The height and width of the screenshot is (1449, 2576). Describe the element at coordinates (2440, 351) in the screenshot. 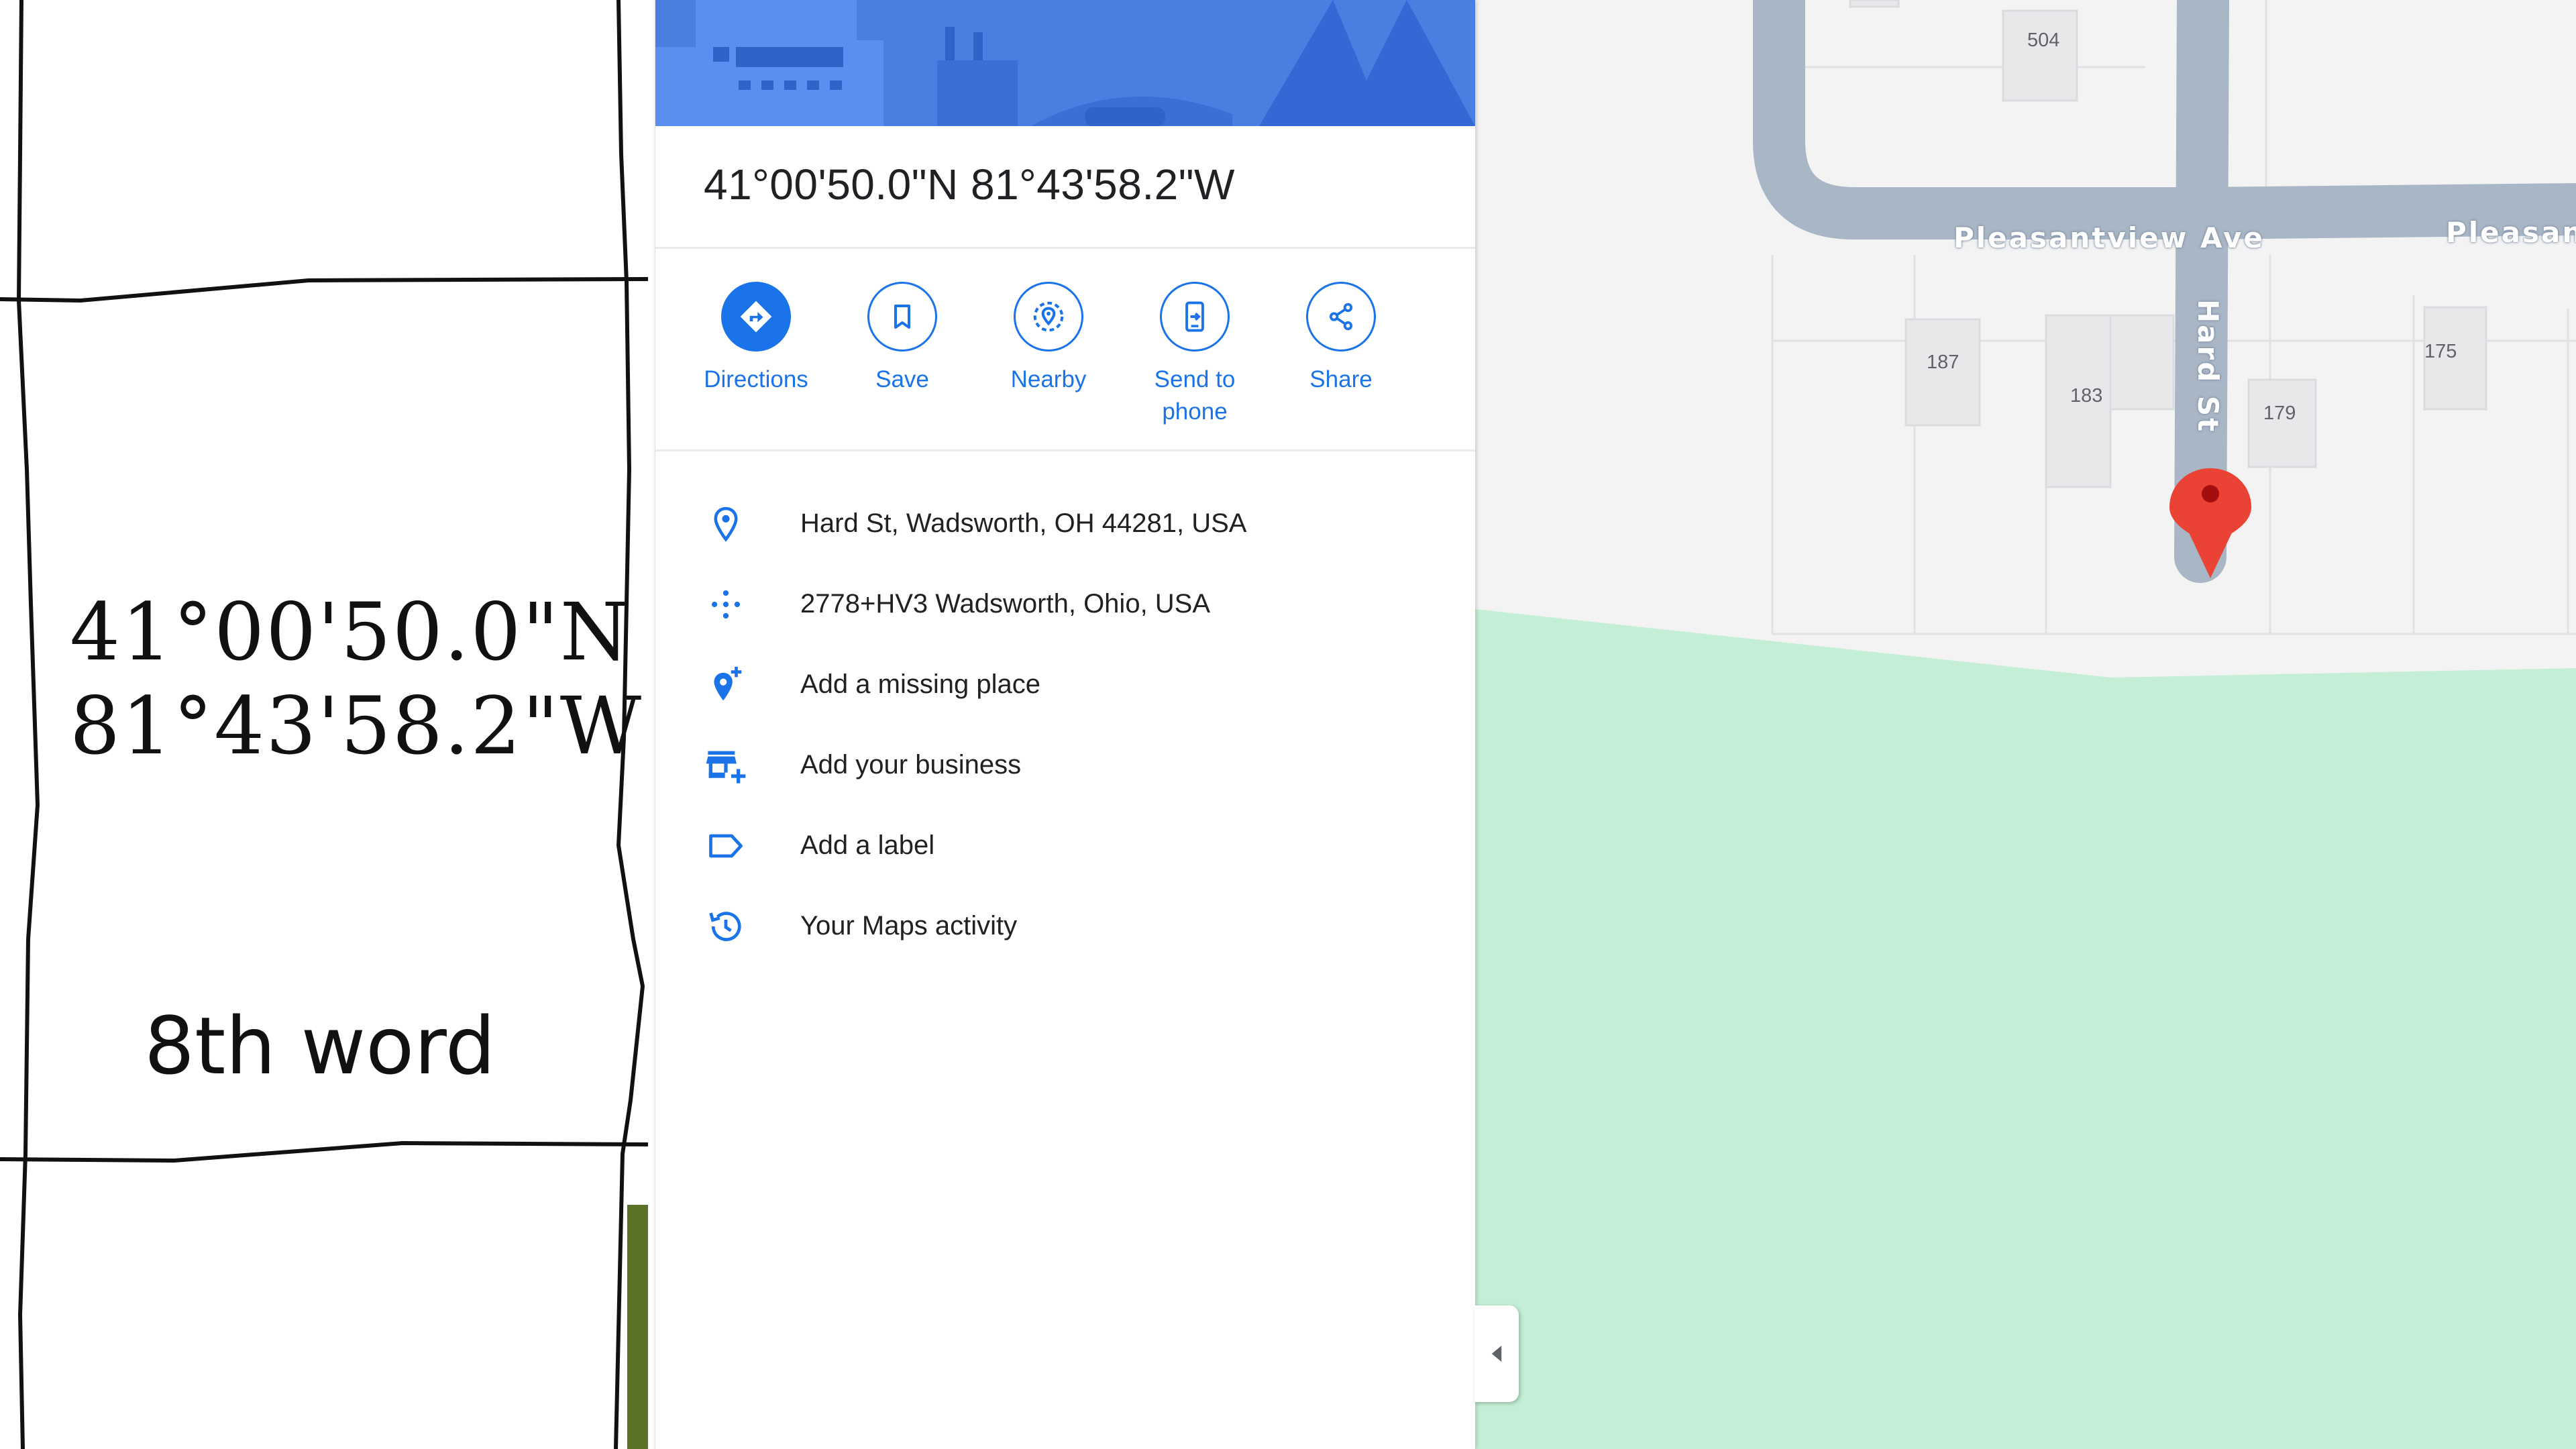

I see `house-number: 175` at that location.